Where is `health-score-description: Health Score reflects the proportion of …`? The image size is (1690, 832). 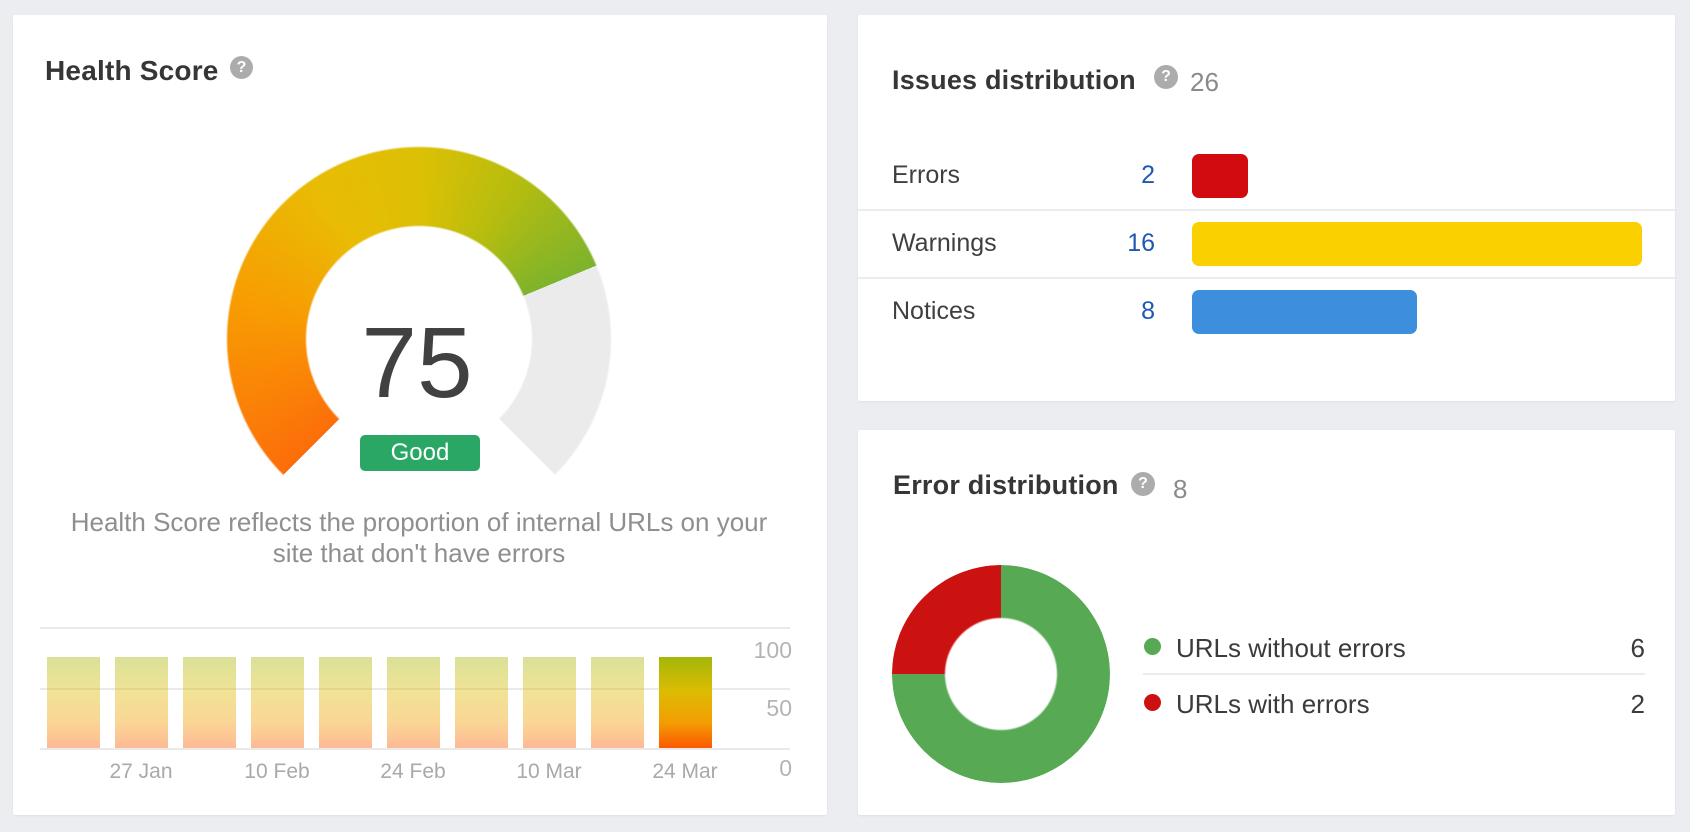 health-score-description: Health Score reflects the proportion of … is located at coordinates (419, 537).